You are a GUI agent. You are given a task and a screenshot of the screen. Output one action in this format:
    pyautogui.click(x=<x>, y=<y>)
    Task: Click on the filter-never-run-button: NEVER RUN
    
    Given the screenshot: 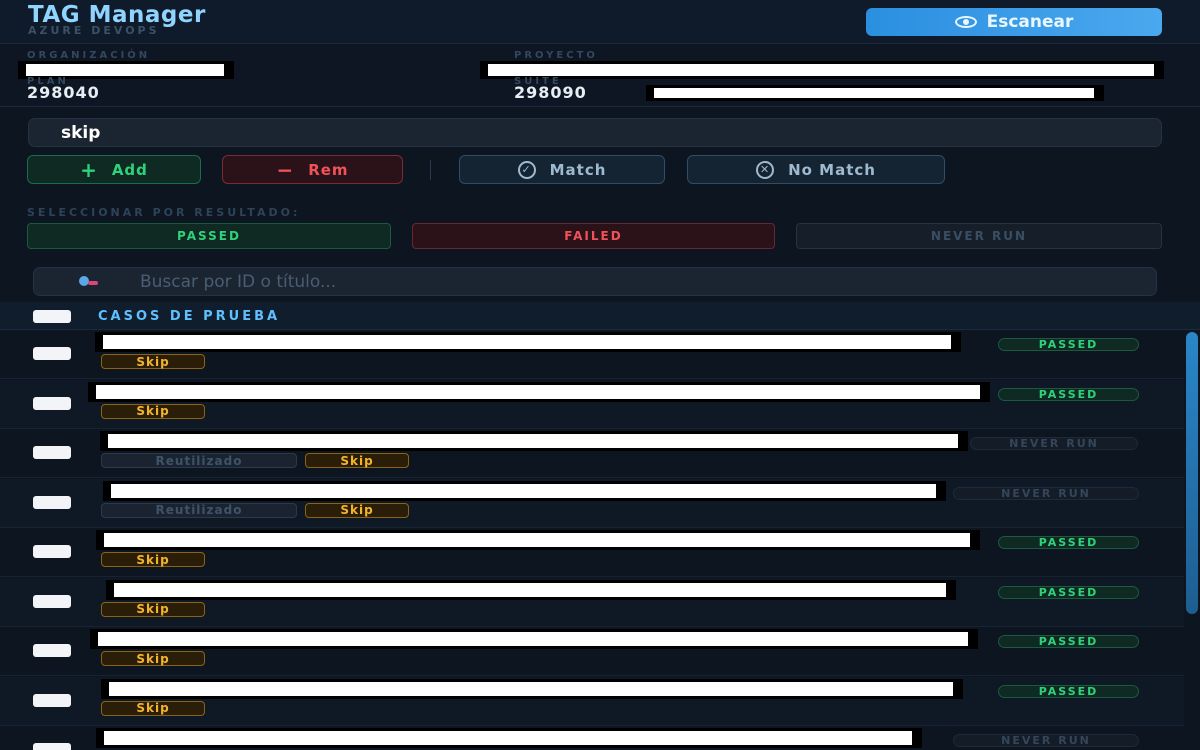 What is the action you would take?
    pyautogui.click(x=979, y=236)
    